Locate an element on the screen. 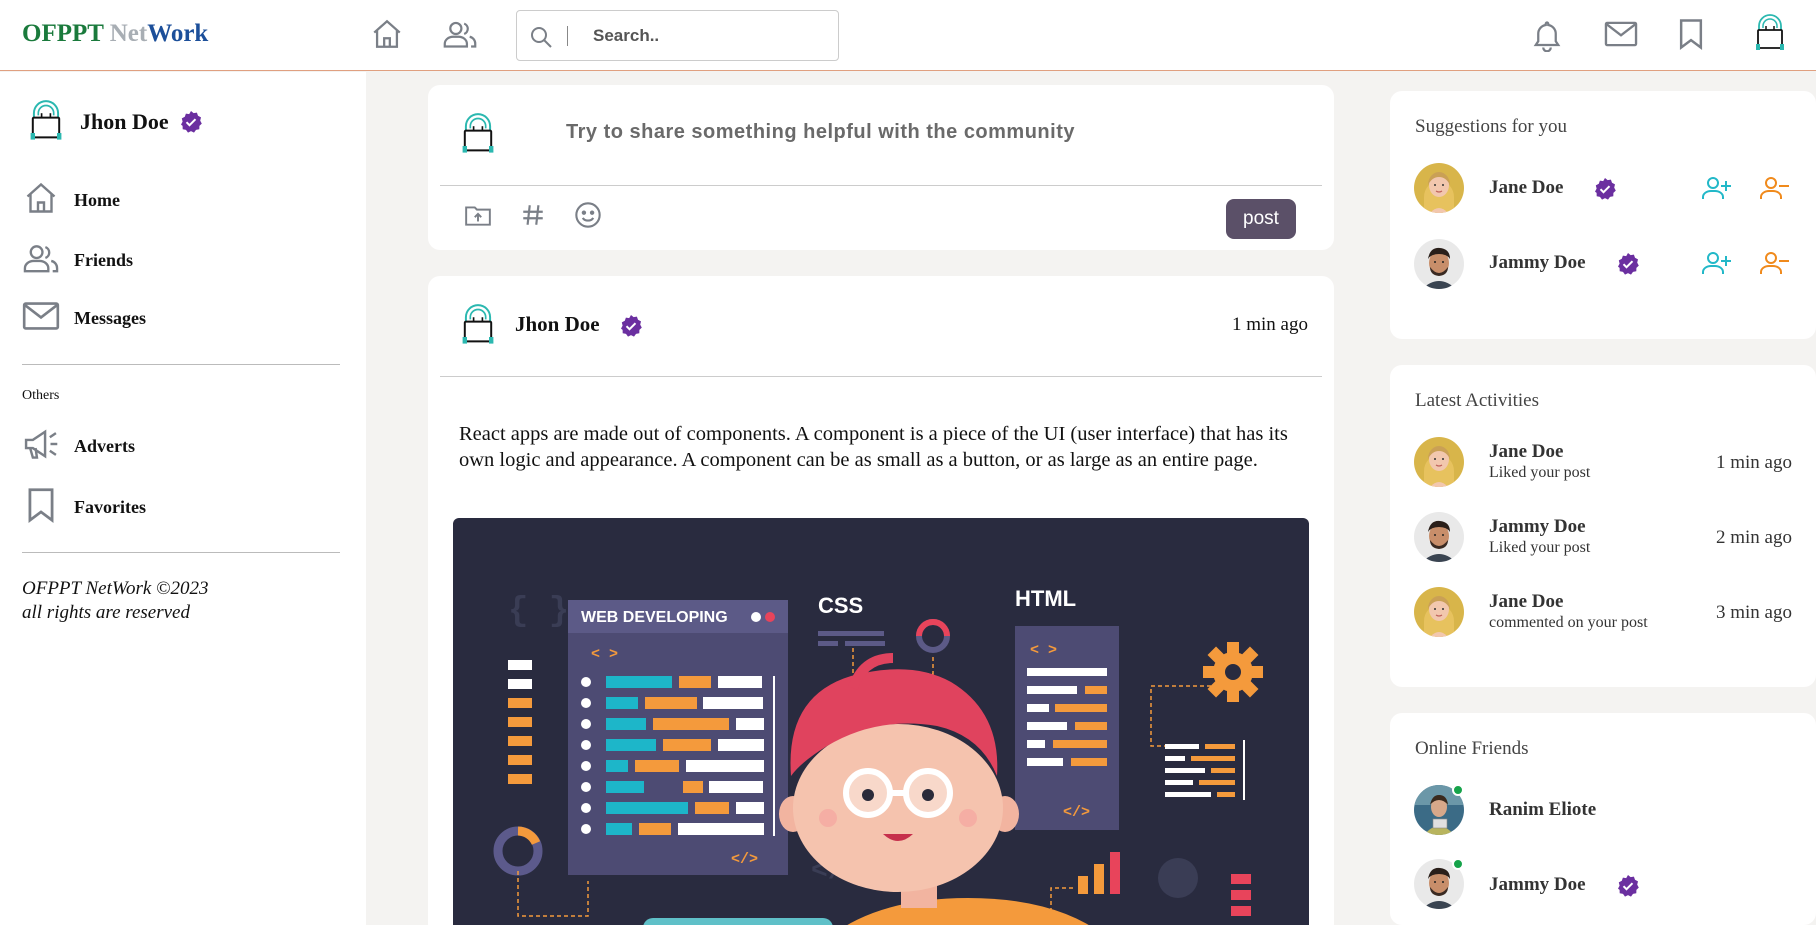 The height and width of the screenshot is (925, 1816). suggestions-card: Suggestions for you Jane Doe Jammy Doe is located at coordinates (1603, 215).